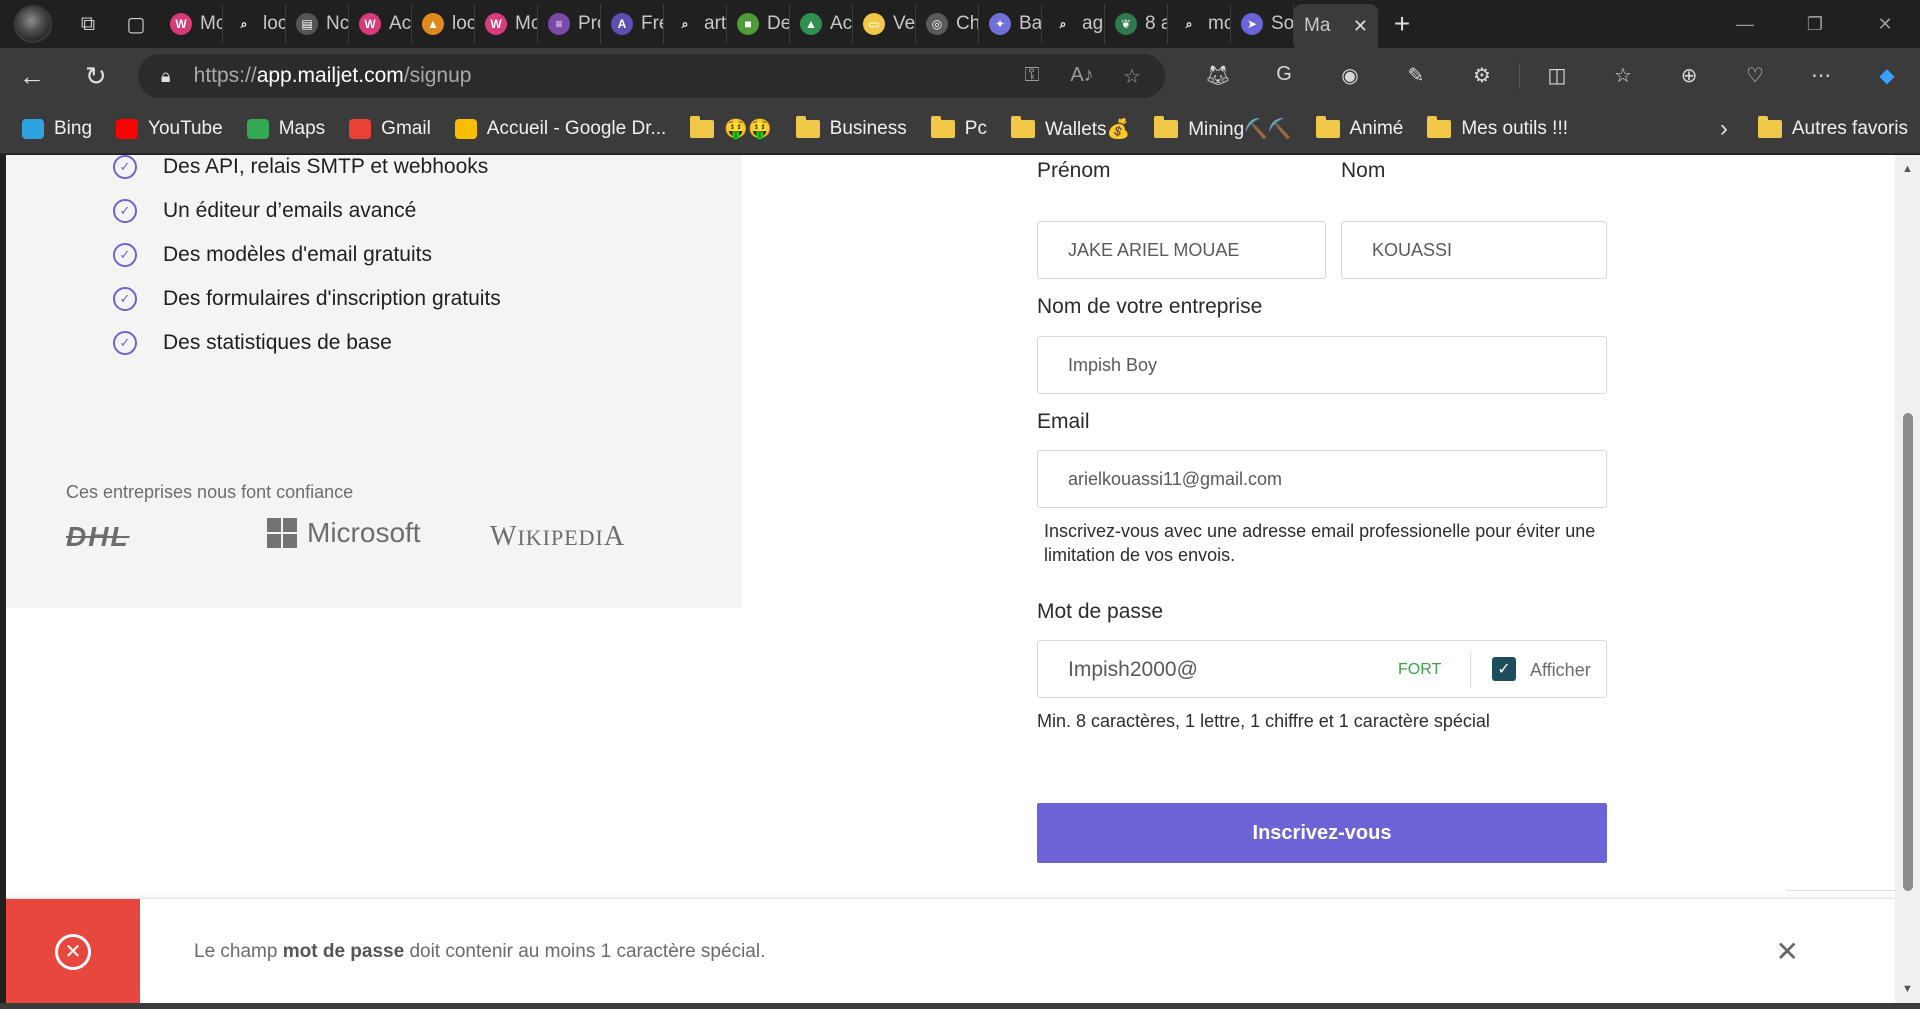 This screenshot has height=1009, width=1920. I want to click on feature-item: ✓ Des modèles d'email gratuits, so click(272, 255).